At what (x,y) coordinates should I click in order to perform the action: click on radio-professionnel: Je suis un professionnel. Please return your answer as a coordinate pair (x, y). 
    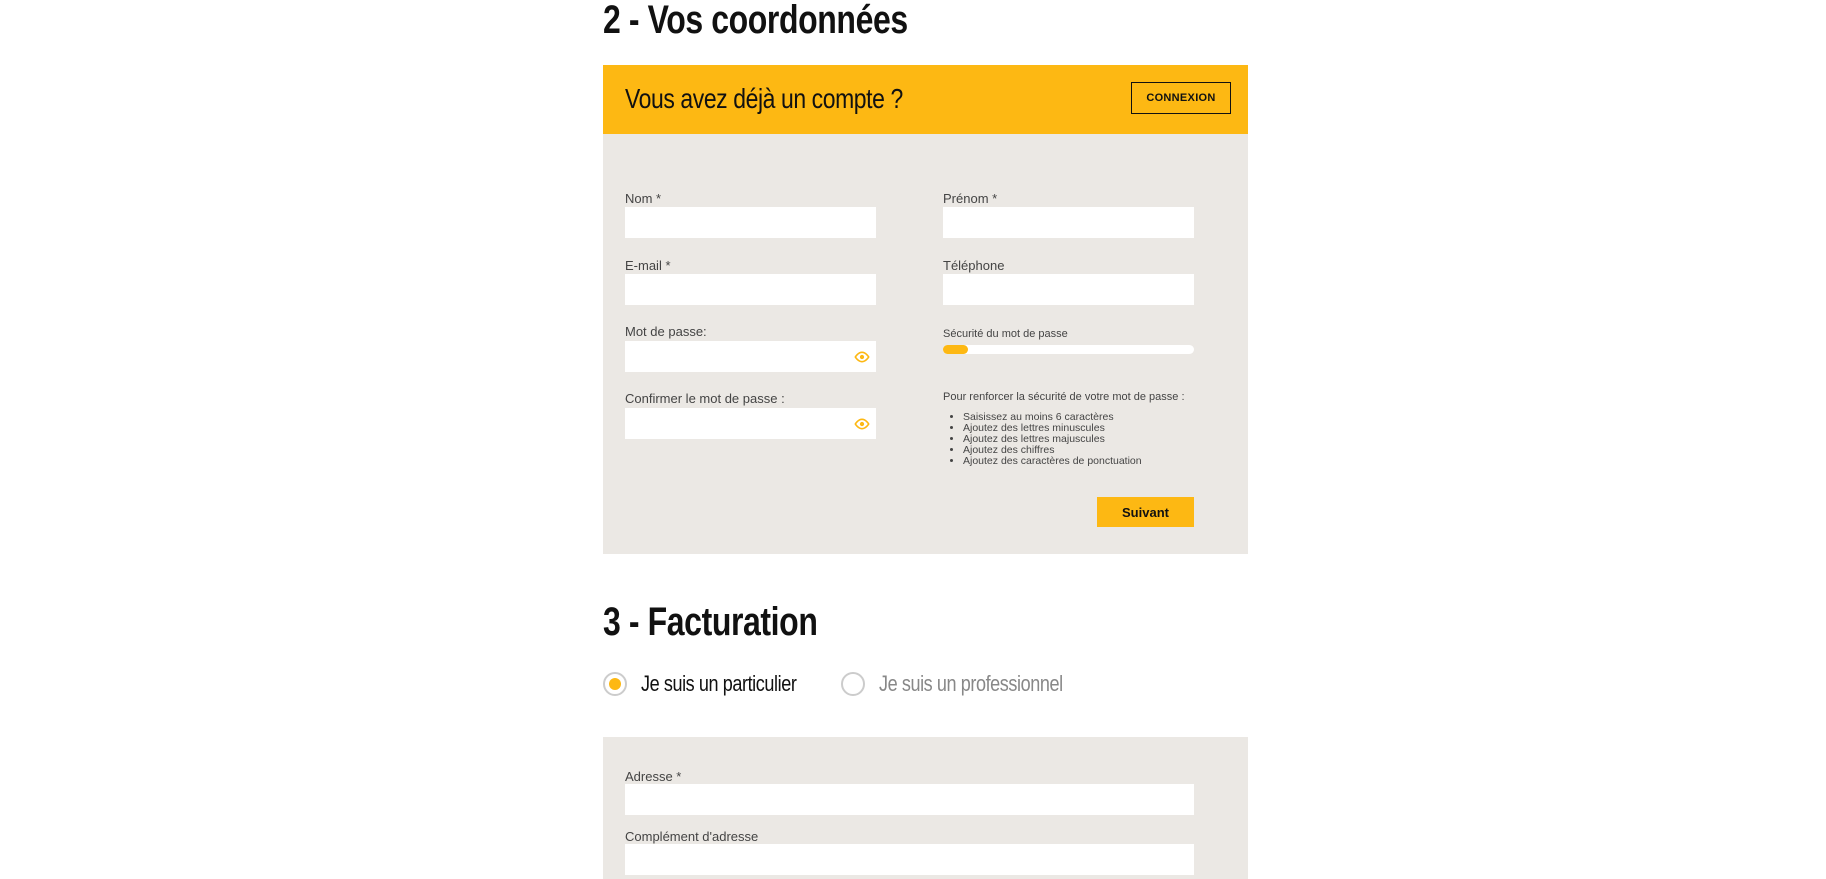
    Looking at the image, I should click on (972, 684).